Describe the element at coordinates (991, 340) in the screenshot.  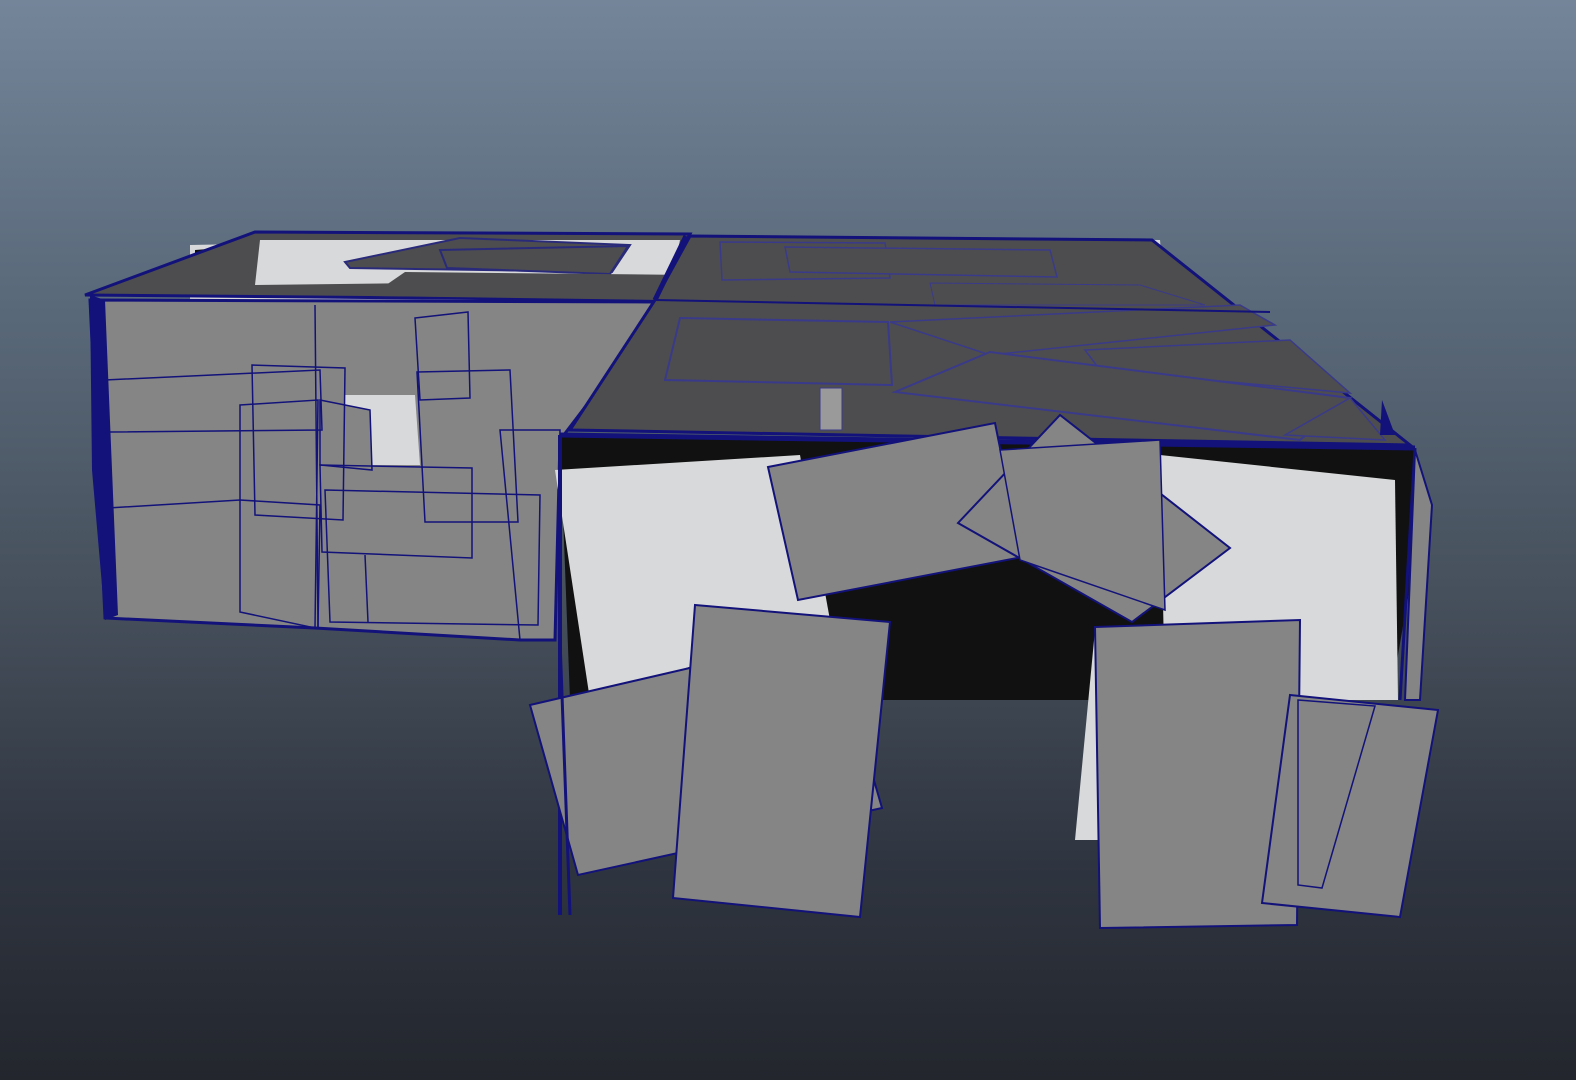
I see `right-block-roof` at that location.